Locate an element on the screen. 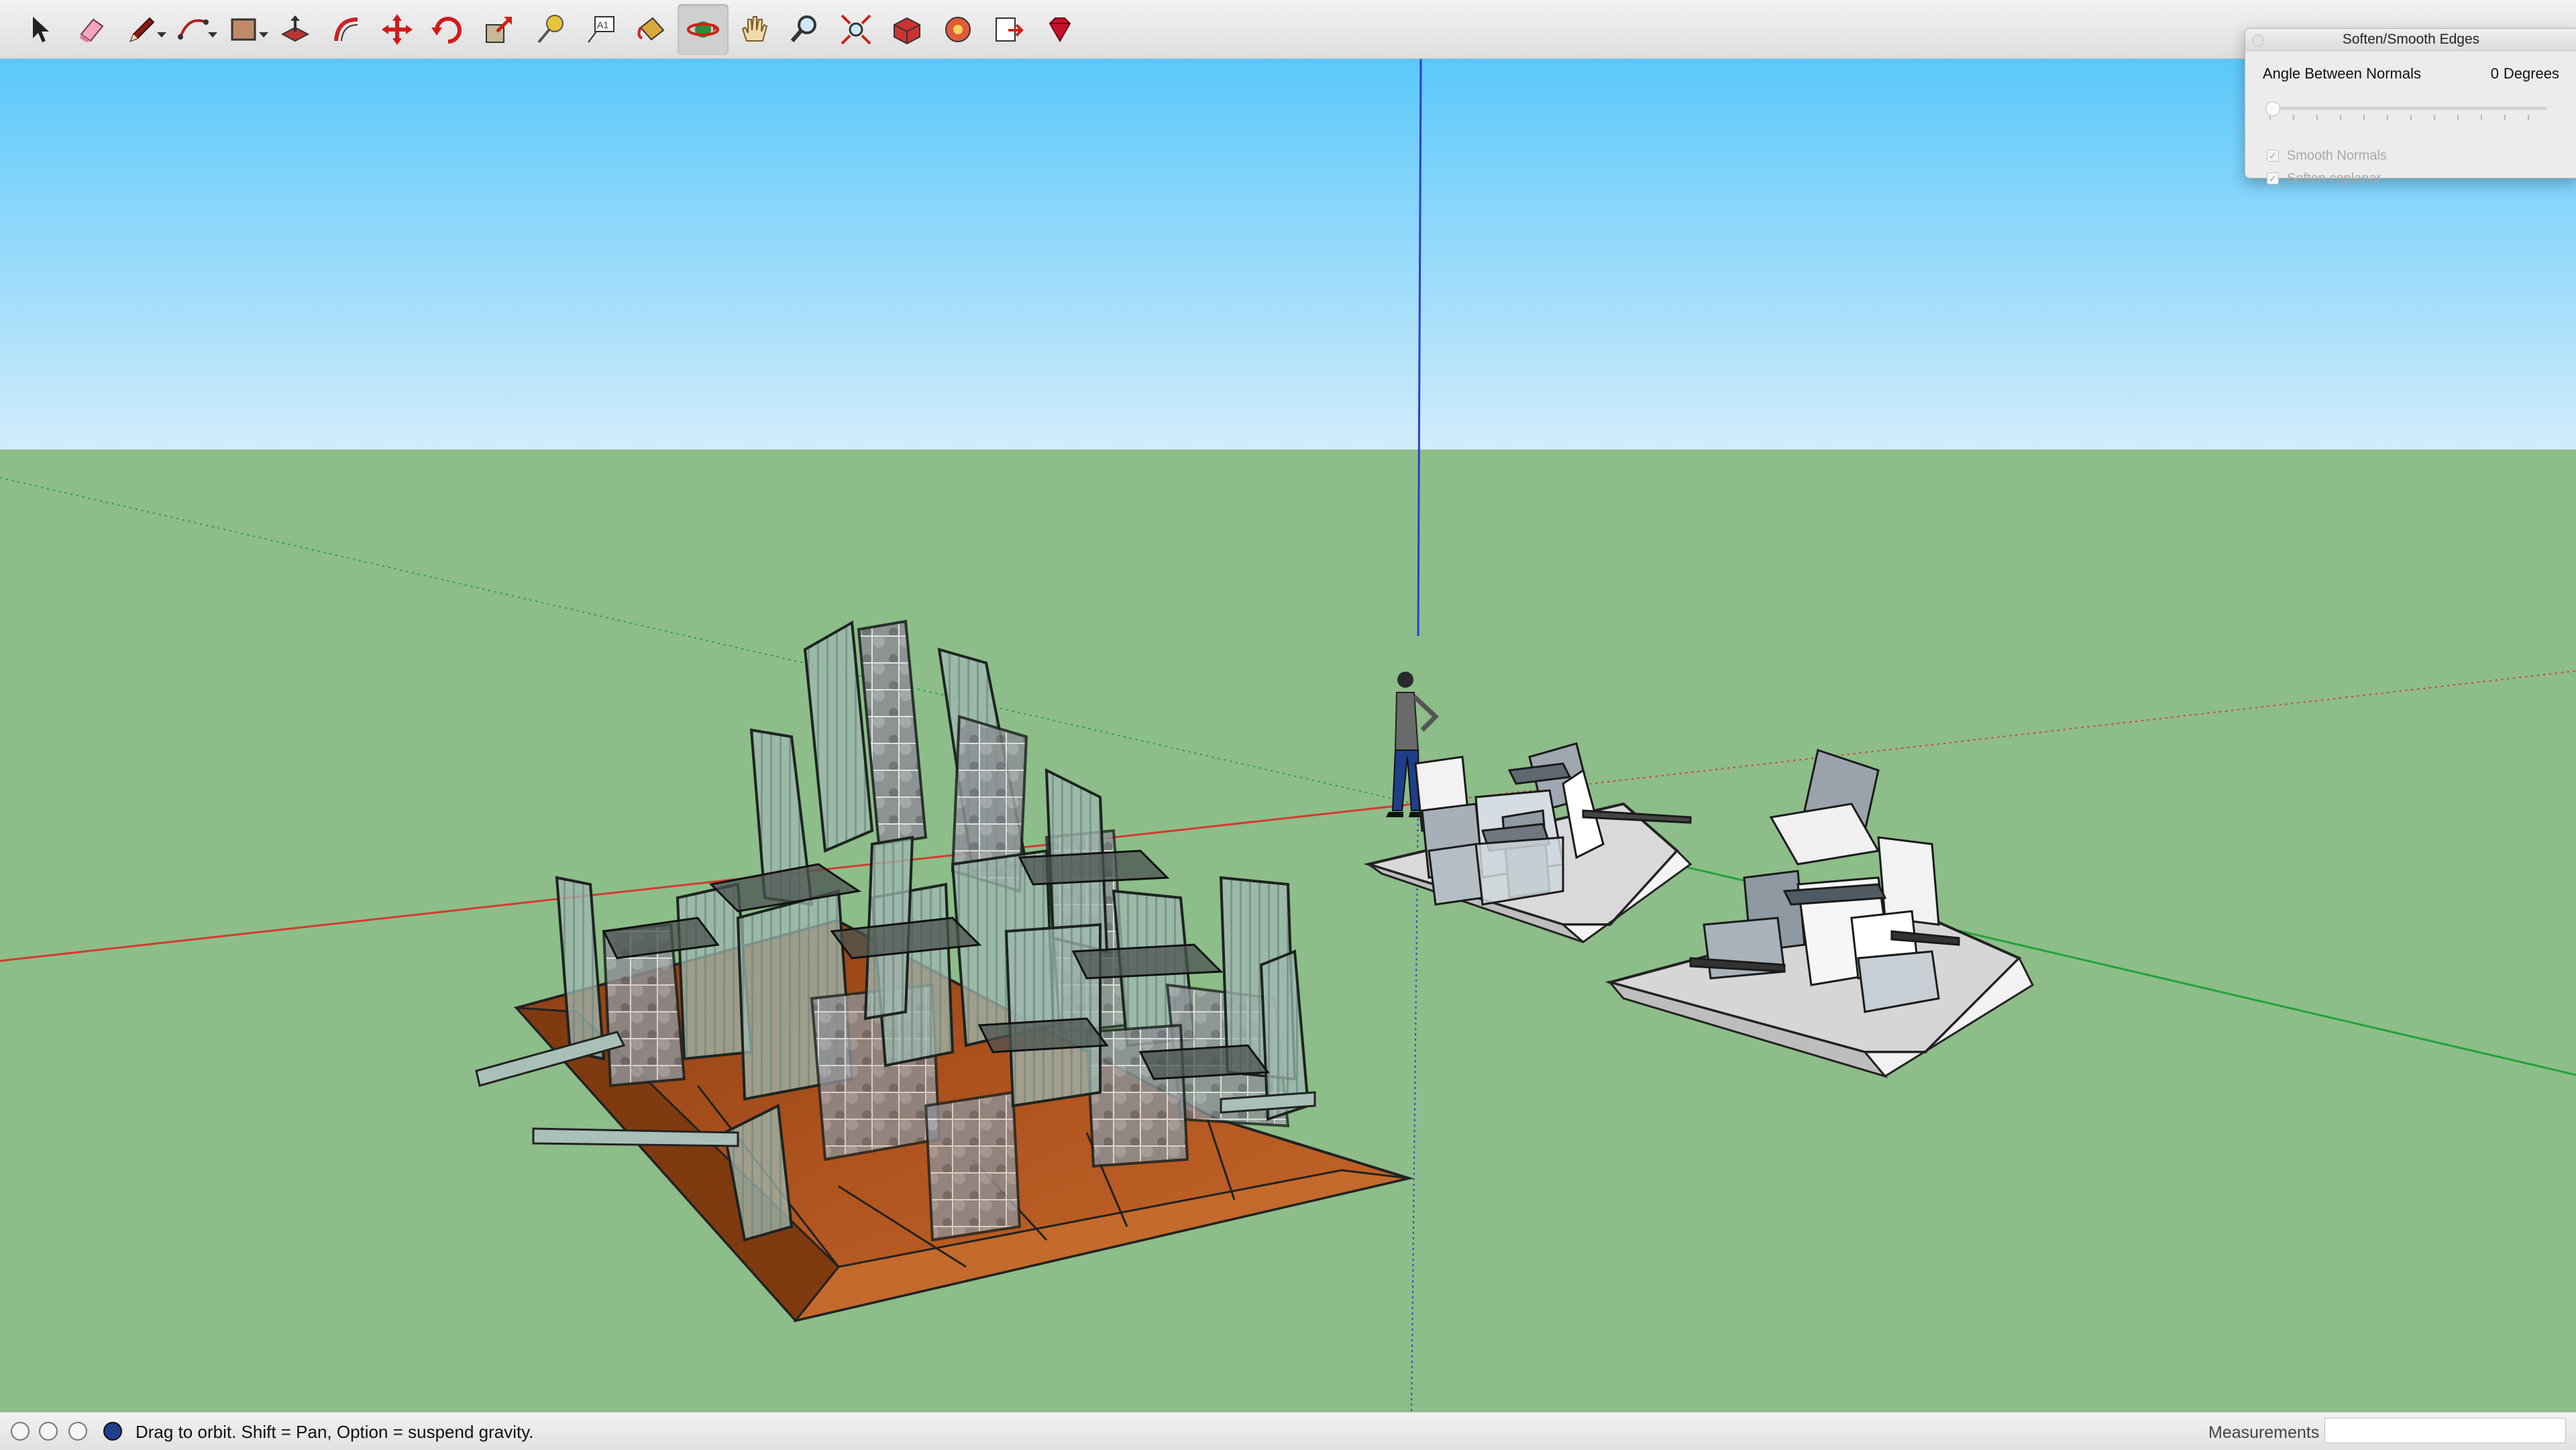  instructor-help-icon is located at coordinates (112, 1431).